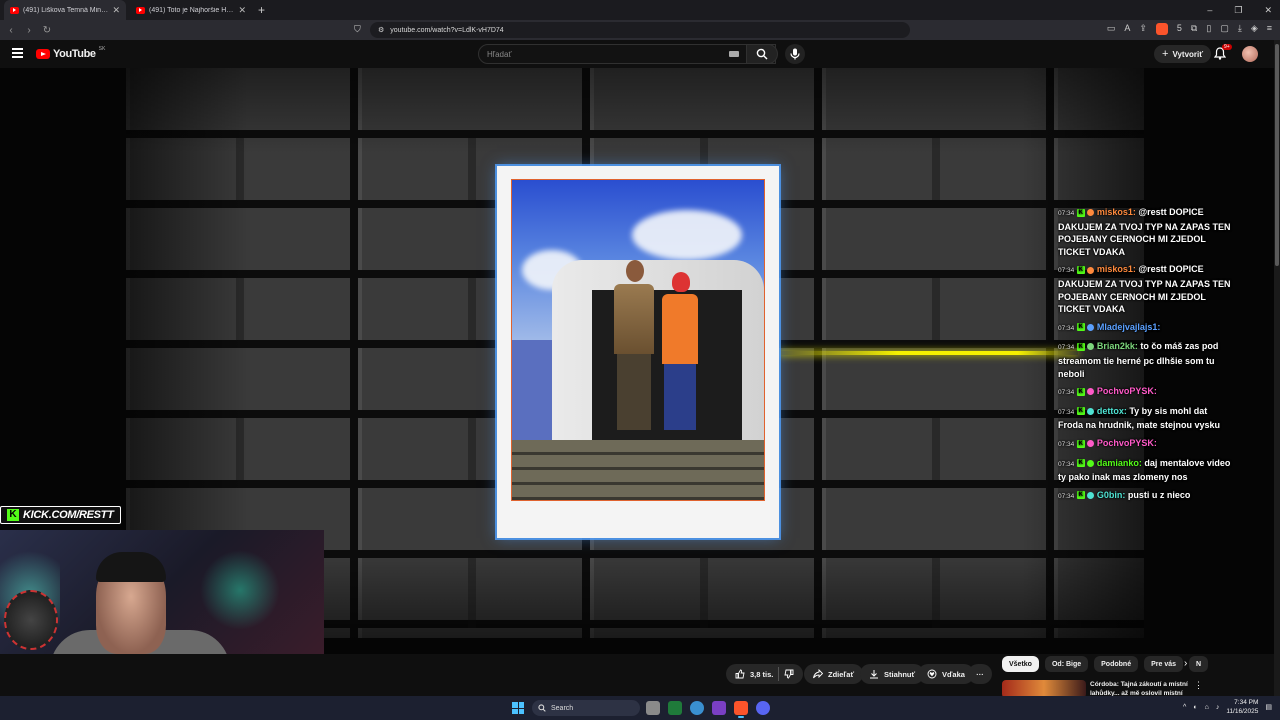  Describe the element at coordinates (1218, 707) in the screenshot. I see `volume-icon: ♪` at that location.